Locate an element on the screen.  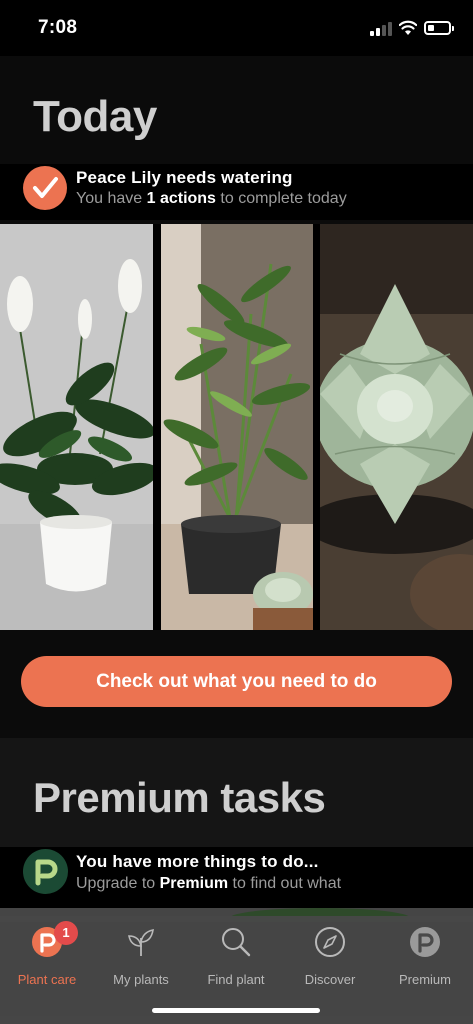
tab-find-plant: Find plant is located at coordinates (236, 961).